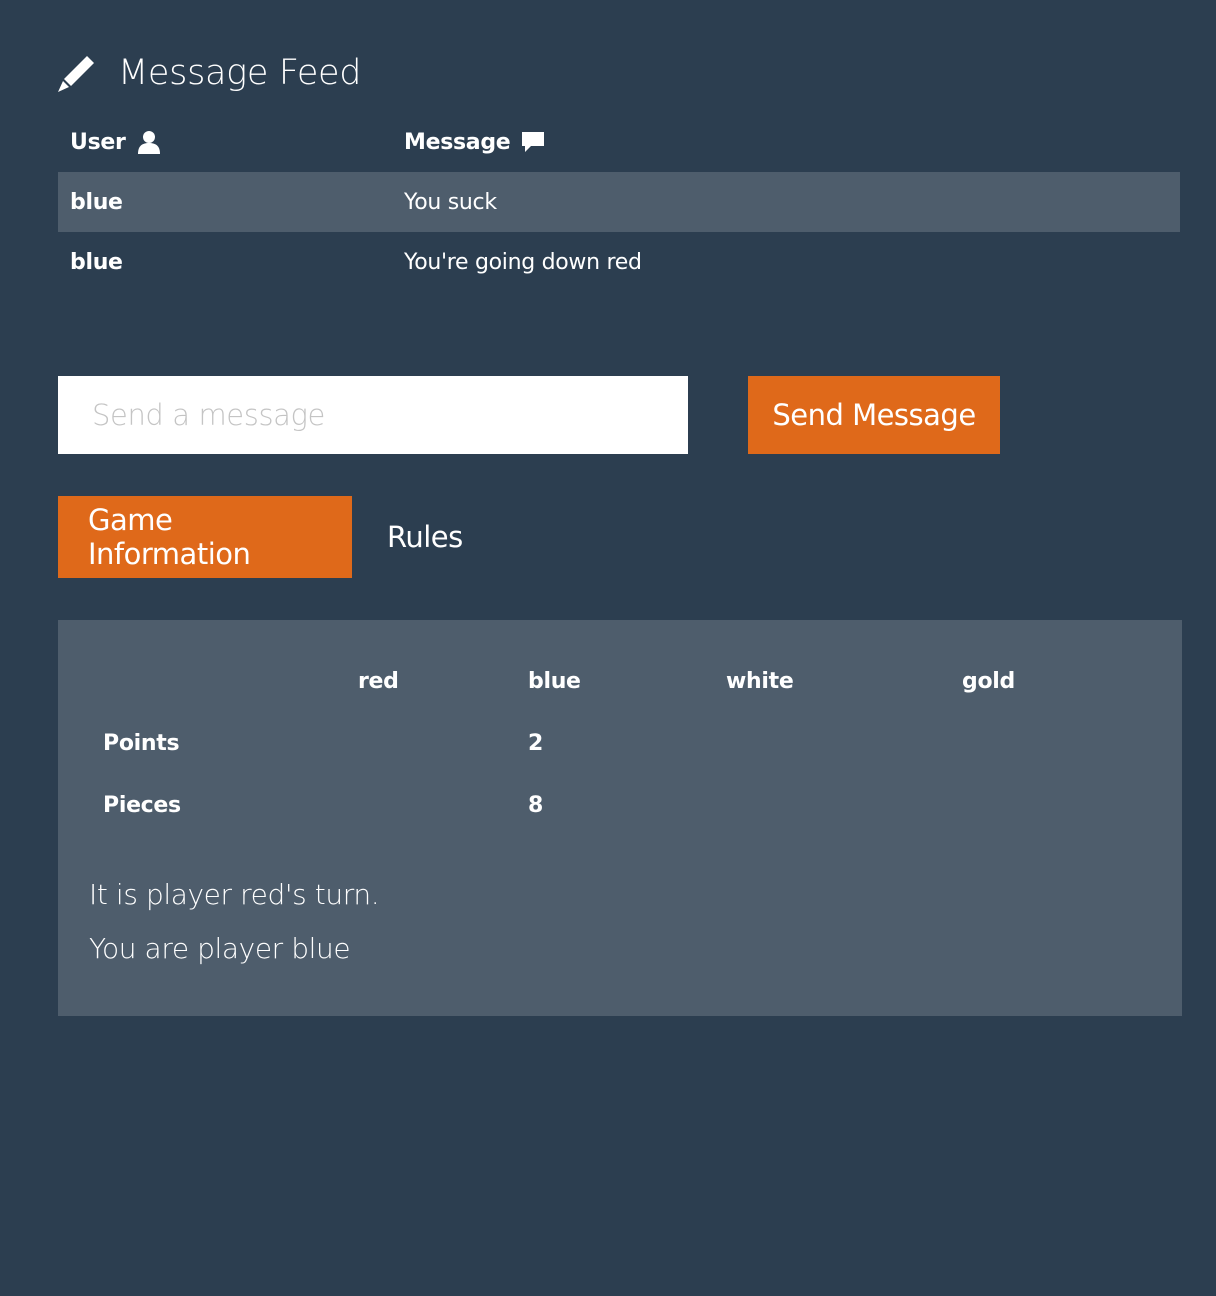  I want to click on message-text: You're going down red, so click(523, 262).